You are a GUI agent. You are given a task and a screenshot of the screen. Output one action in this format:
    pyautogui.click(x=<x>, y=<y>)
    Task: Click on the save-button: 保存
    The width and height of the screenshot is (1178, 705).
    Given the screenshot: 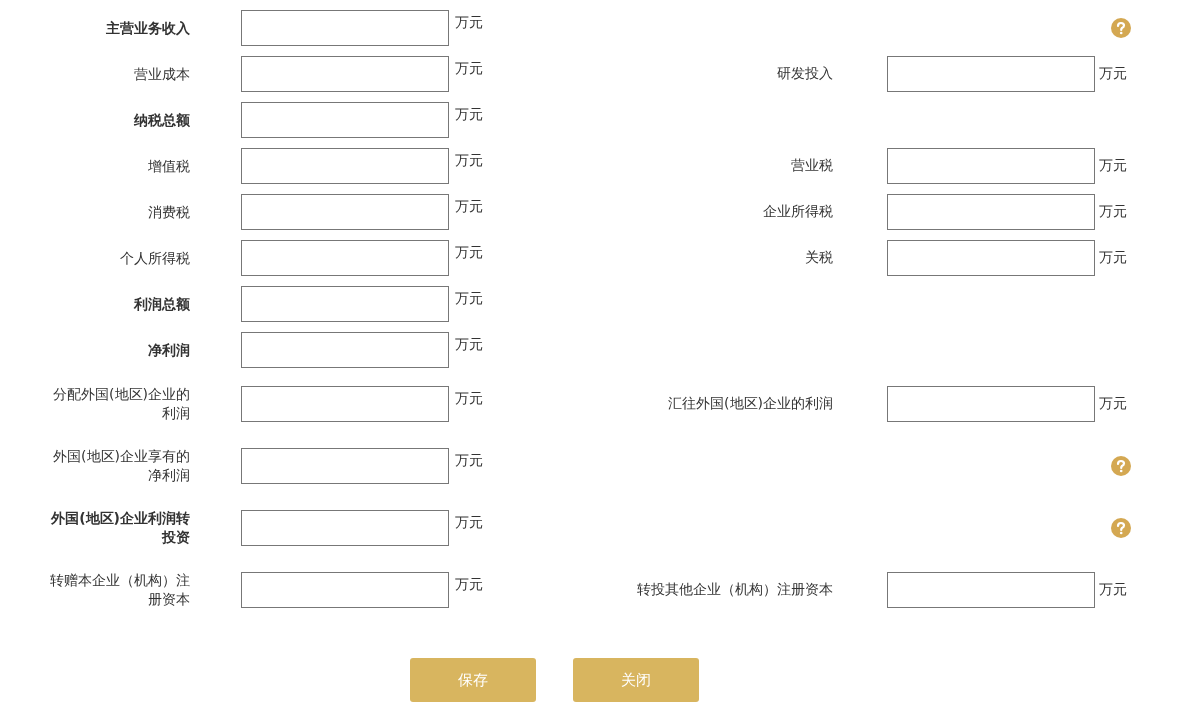 What is the action you would take?
    pyautogui.click(x=473, y=680)
    